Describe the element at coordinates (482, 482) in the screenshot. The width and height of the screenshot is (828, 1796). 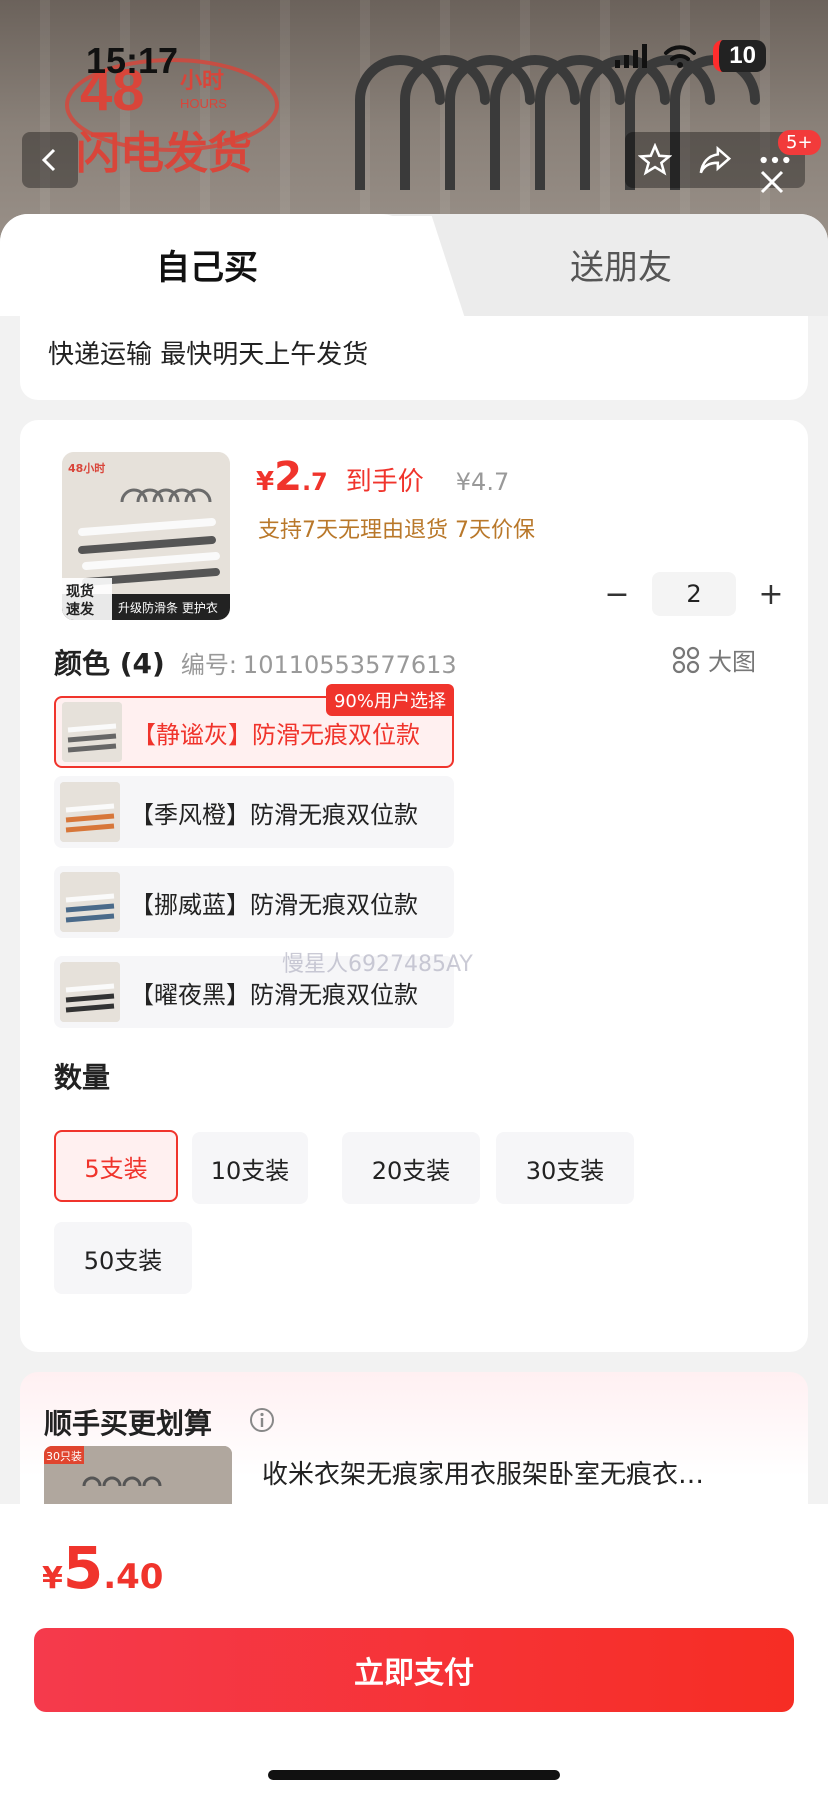
I see `original-price: ¥4.7` at that location.